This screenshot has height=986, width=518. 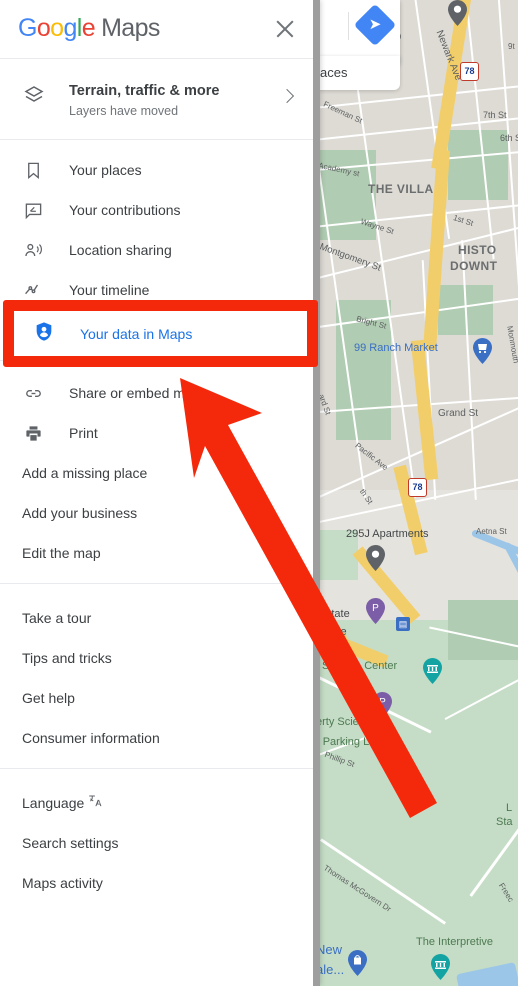 What do you see at coordinates (33, 210) in the screenshot?
I see `review-bubble-icon` at bounding box center [33, 210].